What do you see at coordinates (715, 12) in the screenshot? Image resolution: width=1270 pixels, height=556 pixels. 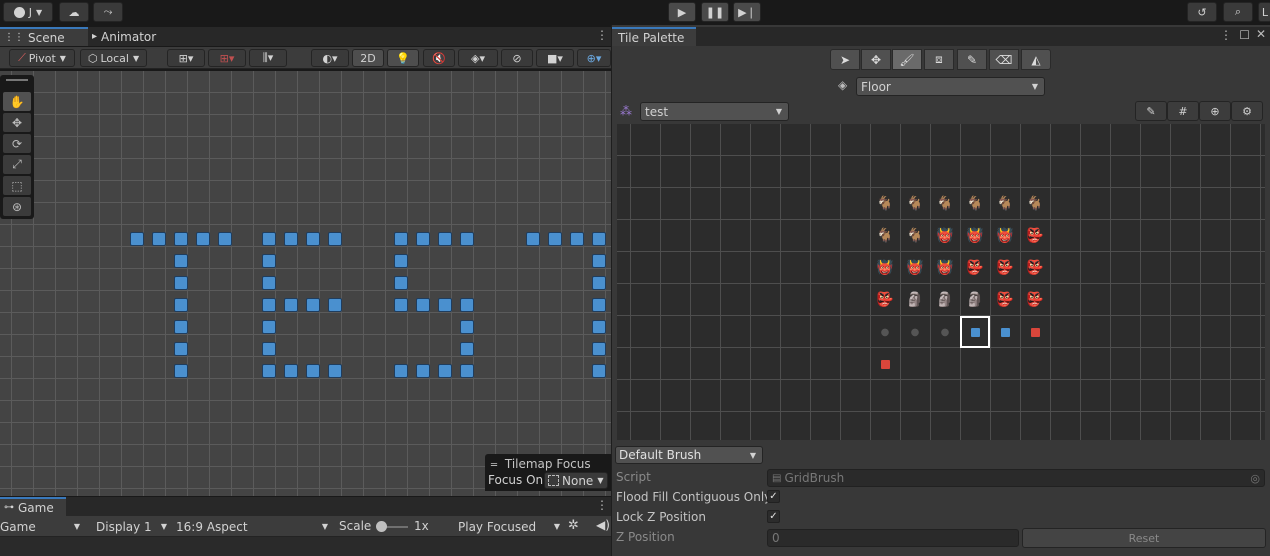 I see `pause-button: ❚❚` at bounding box center [715, 12].